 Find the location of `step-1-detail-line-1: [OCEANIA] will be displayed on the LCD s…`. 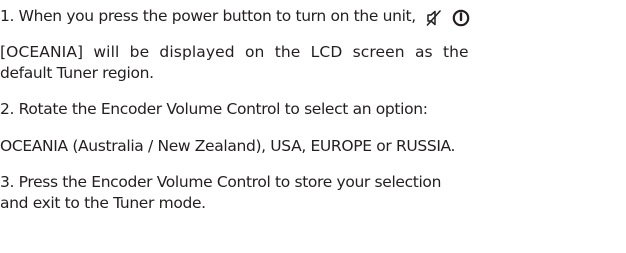

step-1-detail-line-1: [OCEANIA] will be displayed on the LCD s… is located at coordinates (234, 52).